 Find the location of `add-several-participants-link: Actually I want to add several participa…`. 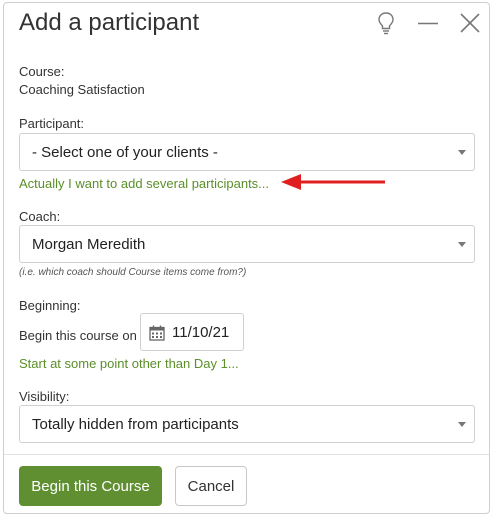

add-several-participants-link: Actually I want to add several participa… is located at coordinates (144, 183).